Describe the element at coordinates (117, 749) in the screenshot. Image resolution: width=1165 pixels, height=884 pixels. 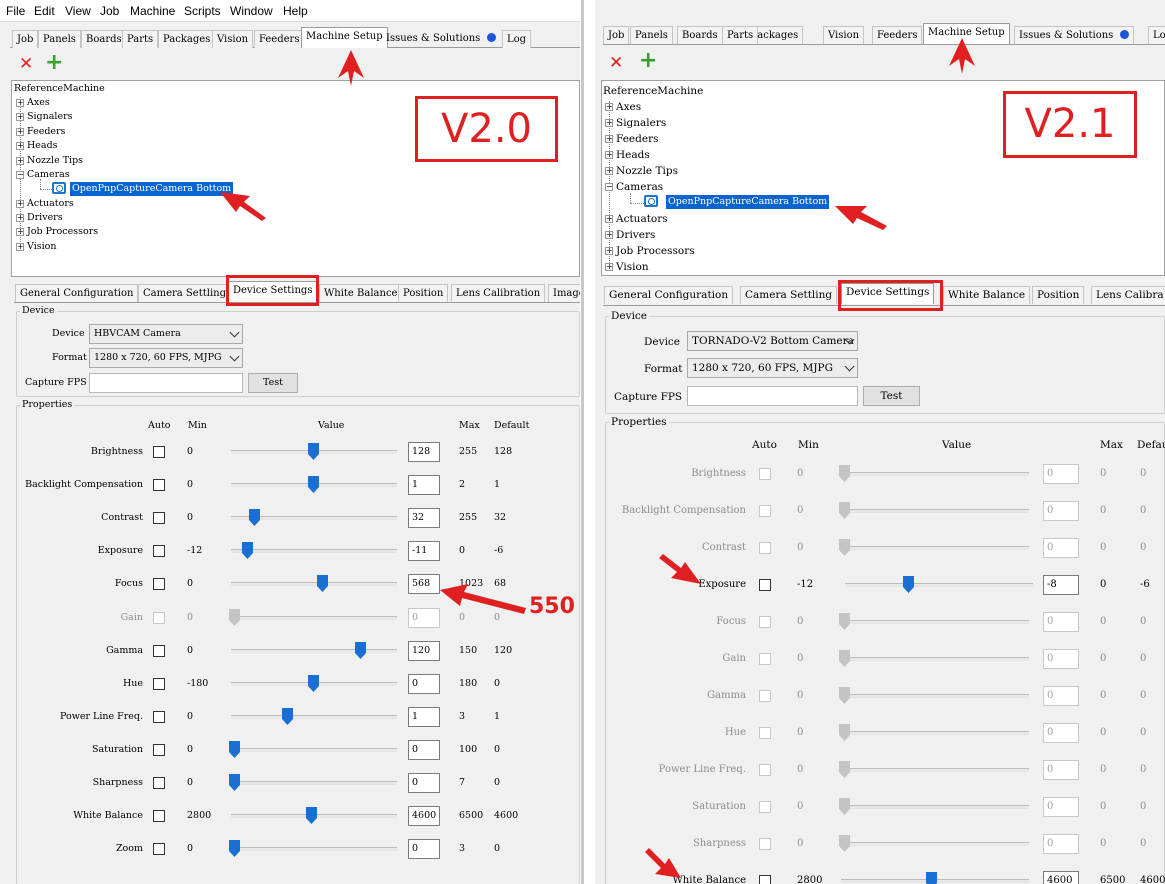
I see `property-label: Saturation` at that location.